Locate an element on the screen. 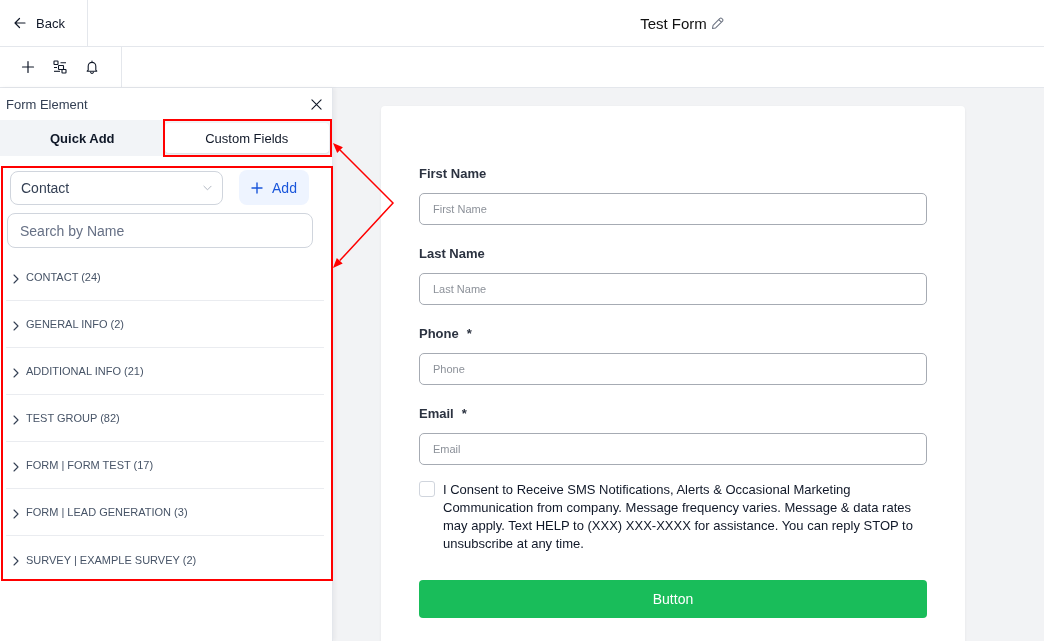 The image size is (1044, 641). text-input: Phone is located at coordinates (673, 369).